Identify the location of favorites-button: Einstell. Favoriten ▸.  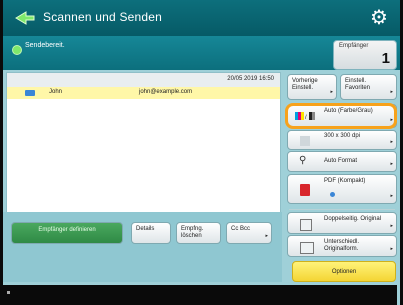
(368, 87).